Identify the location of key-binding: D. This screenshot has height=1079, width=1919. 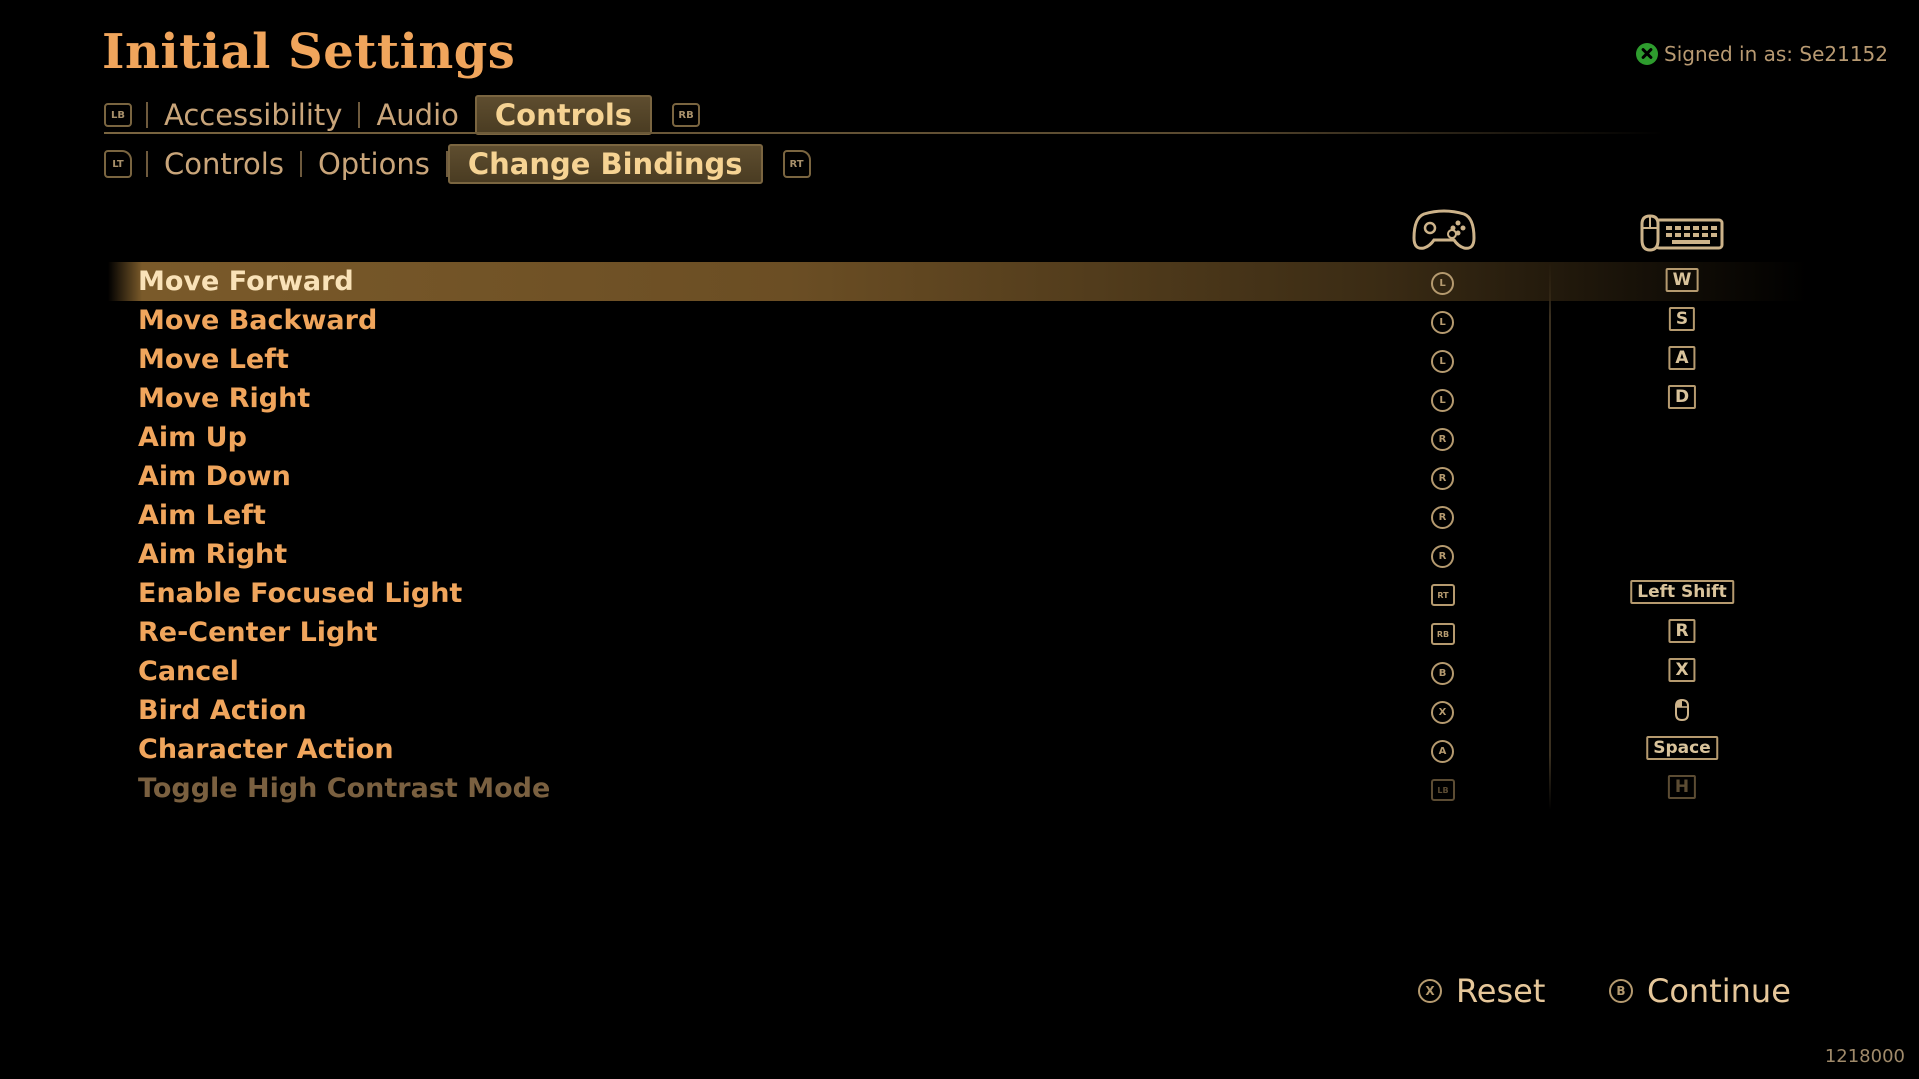
(1682, 397).